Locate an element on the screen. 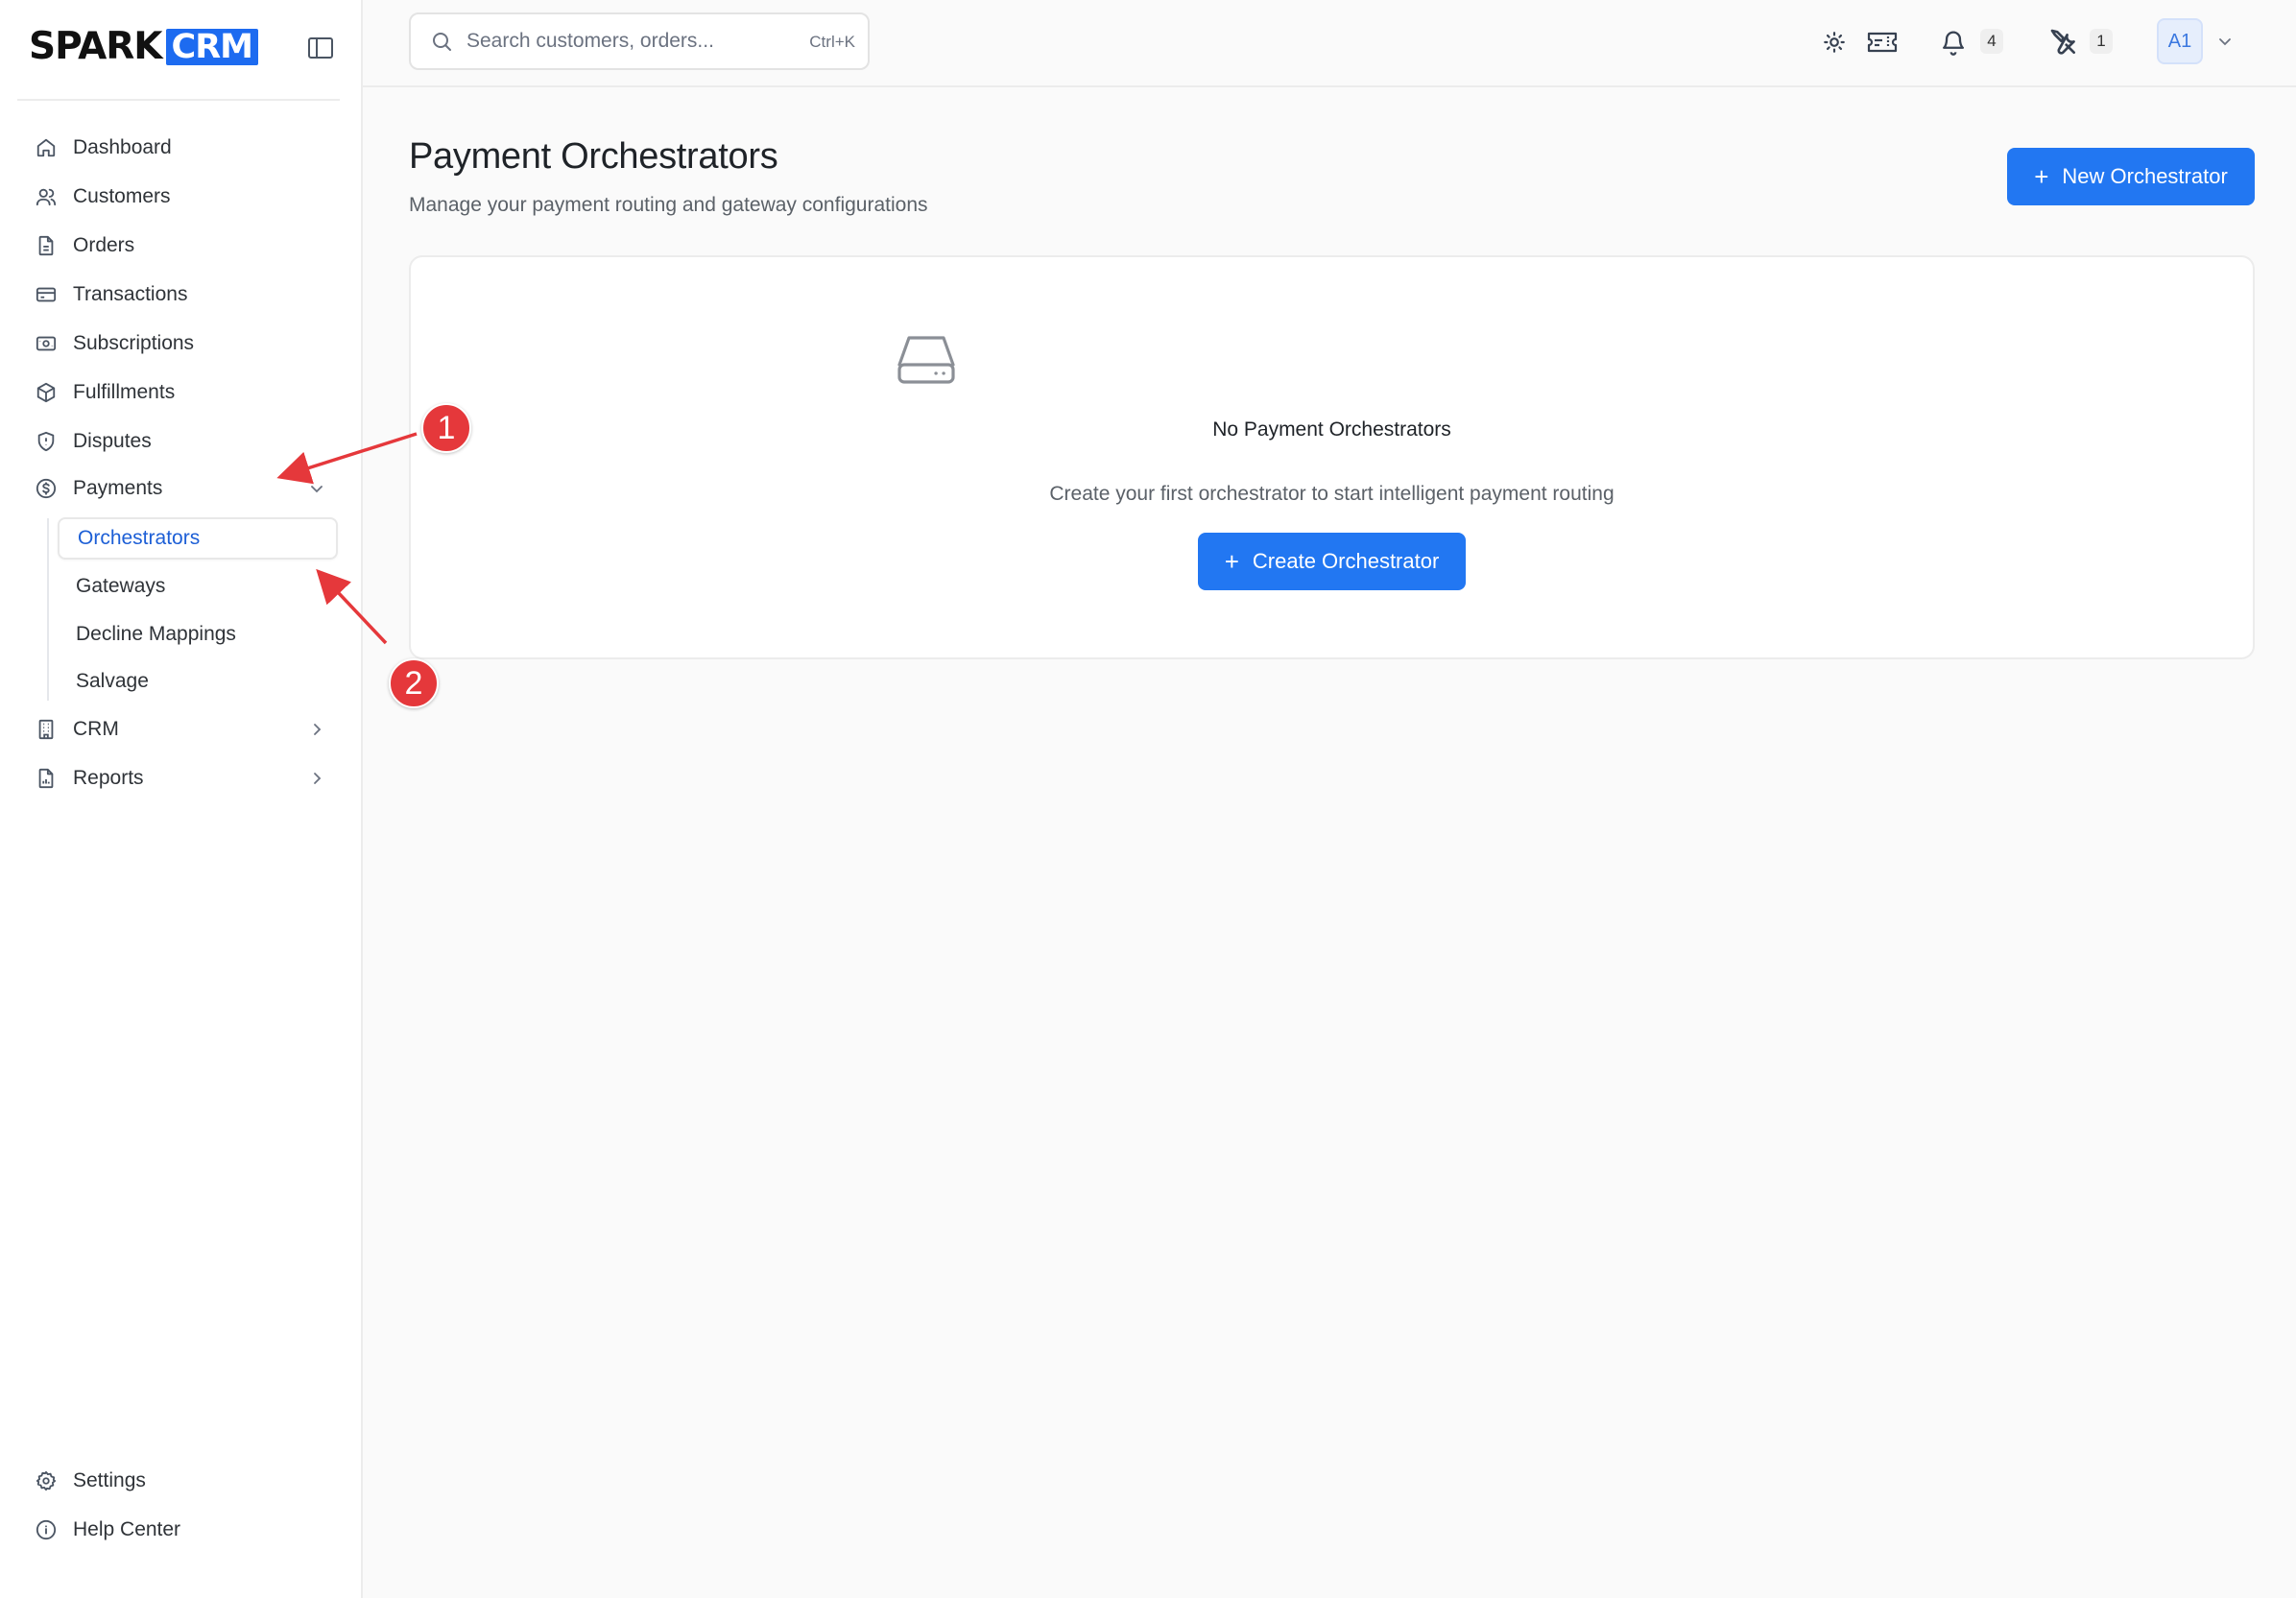 The height and width of the screenshot is (1598, 2296). annotation-arrows is located at coordinates (347, 538).